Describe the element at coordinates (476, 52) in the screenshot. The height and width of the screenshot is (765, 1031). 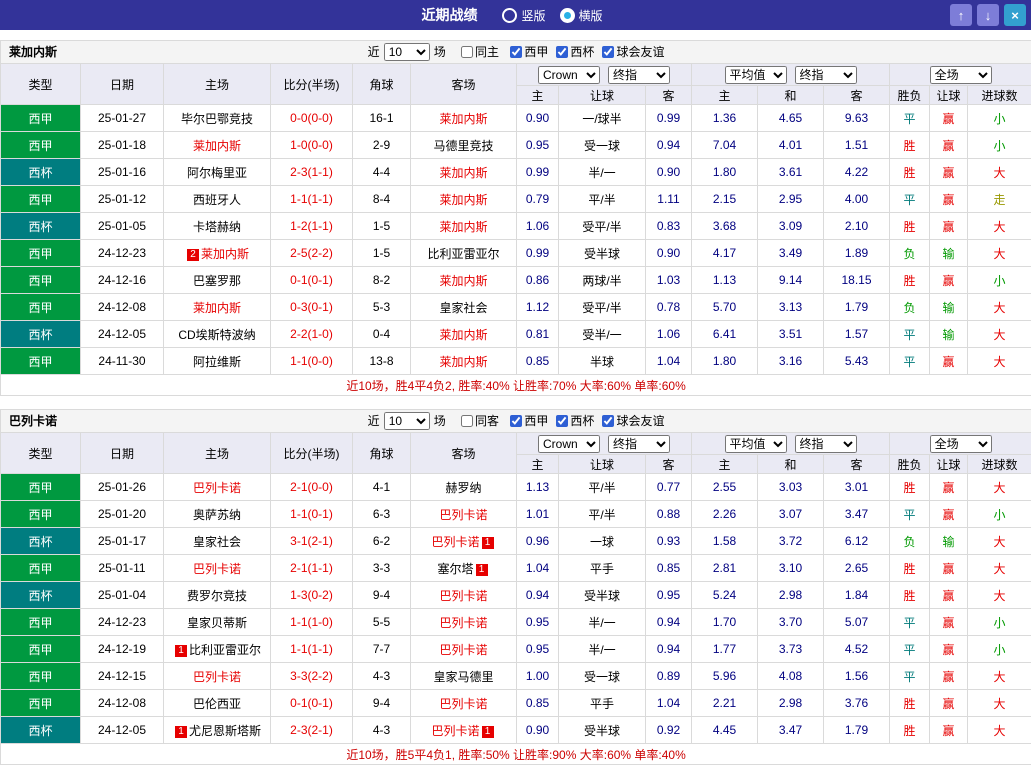
I see `same-venue-filter: 同主` at that location.